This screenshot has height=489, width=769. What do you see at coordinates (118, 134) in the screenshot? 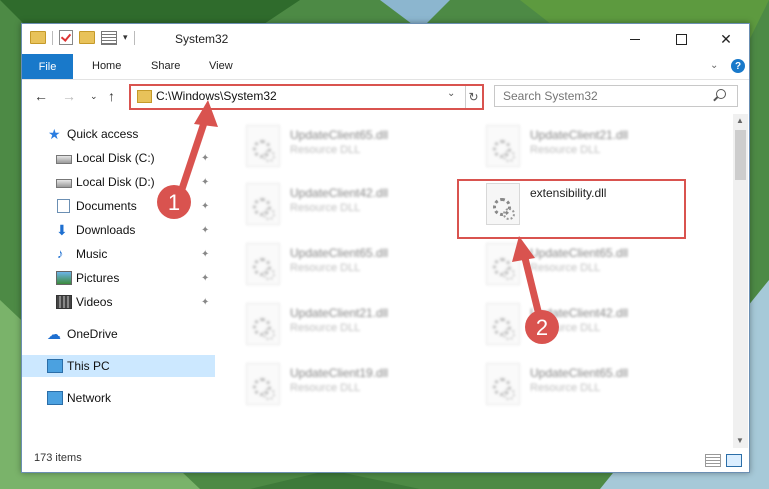
I see `sidebar-item-quick-access: ★ Quick access` at bounding box center [118, 134].